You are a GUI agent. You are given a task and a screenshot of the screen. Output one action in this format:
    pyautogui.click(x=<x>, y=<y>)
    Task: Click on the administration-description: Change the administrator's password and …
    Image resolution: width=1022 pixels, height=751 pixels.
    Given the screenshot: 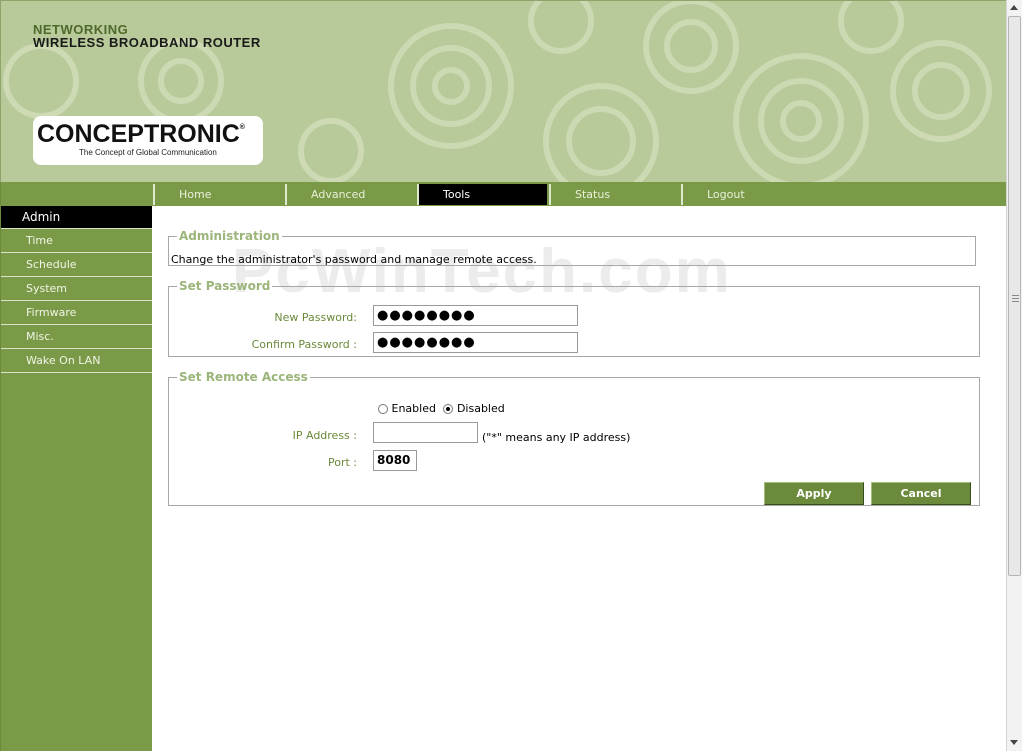 What is the action you would take?
    pyautogui.click(x=354, y=259)
    